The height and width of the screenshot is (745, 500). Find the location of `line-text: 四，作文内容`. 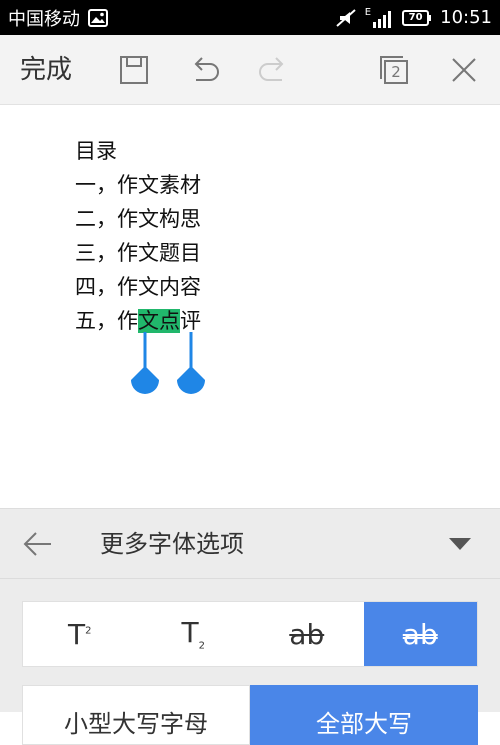

line-text: 四，作文内容 is located at coordinates (138, 287).